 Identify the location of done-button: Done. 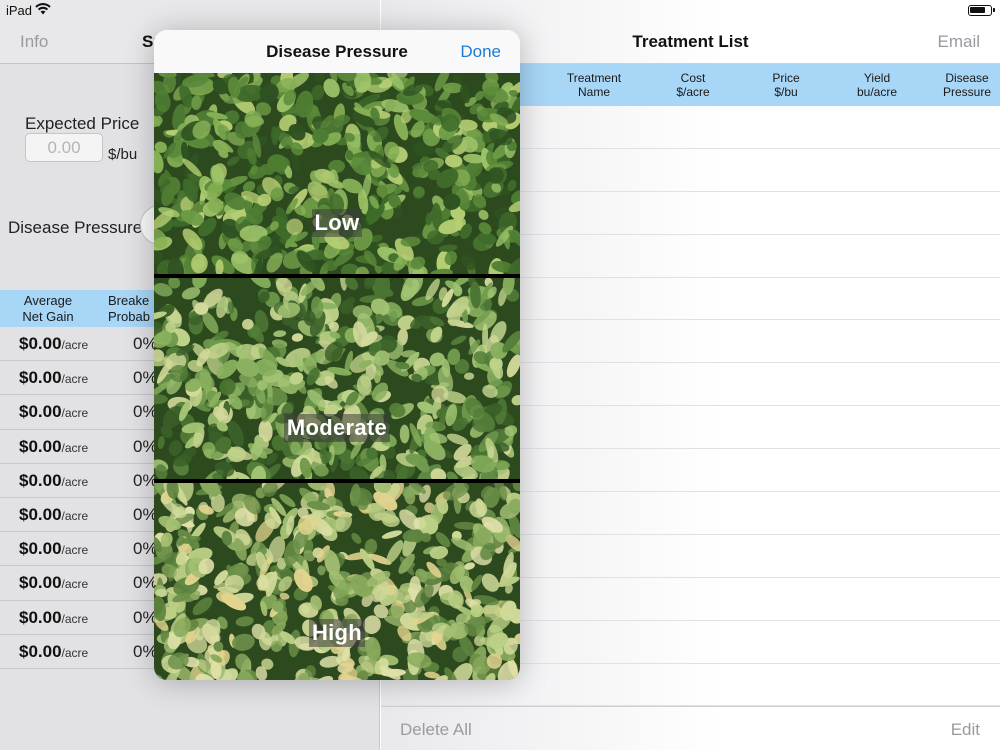
(480, 52).